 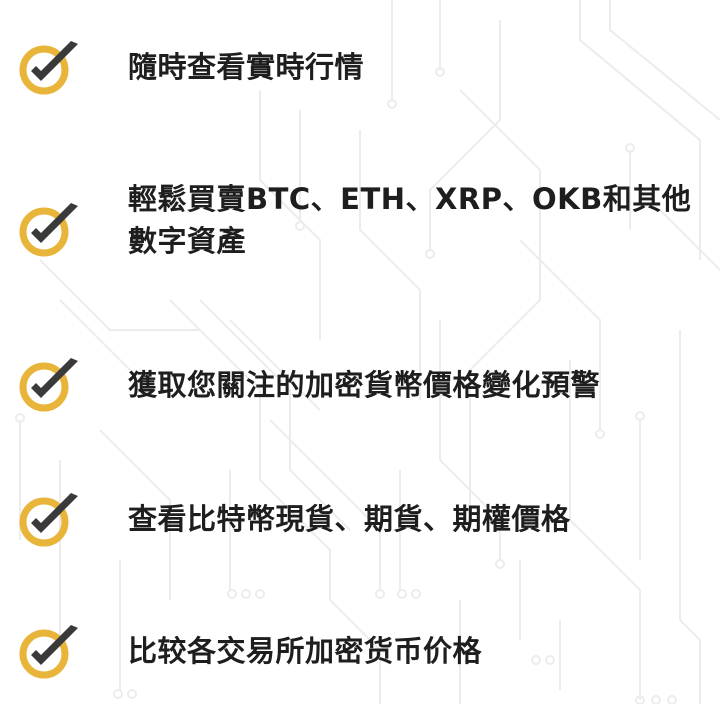 What do you see at coordinates (410, 220) in the screenshot?
I see `feature-label: 輕鬆買賣BTC、ETH、XRP、OKB和其他數字資產` at bounding box center [410, 220].